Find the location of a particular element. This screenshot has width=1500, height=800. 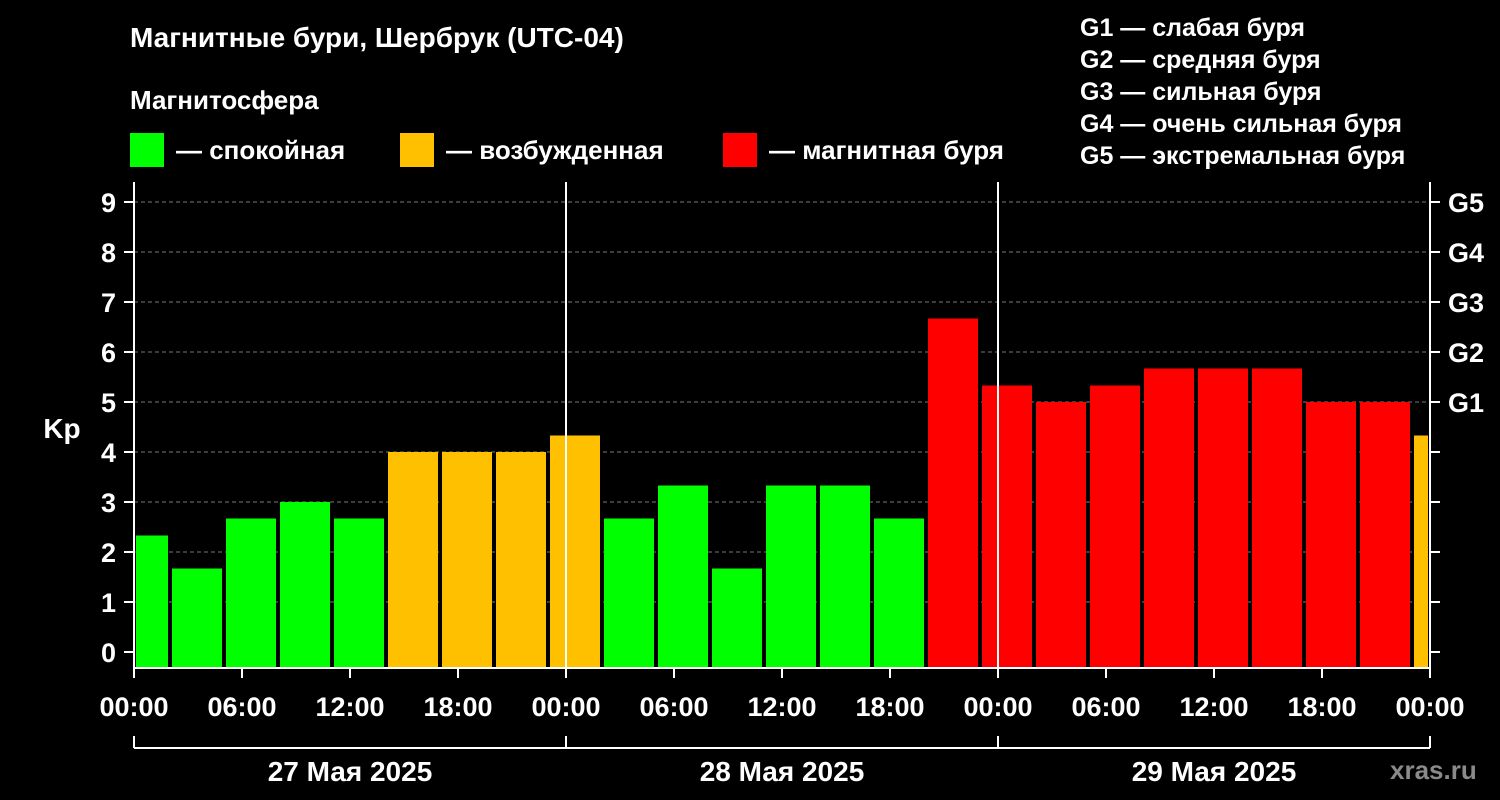

g-level-label: G1 is located at coordinates (1466, 403).